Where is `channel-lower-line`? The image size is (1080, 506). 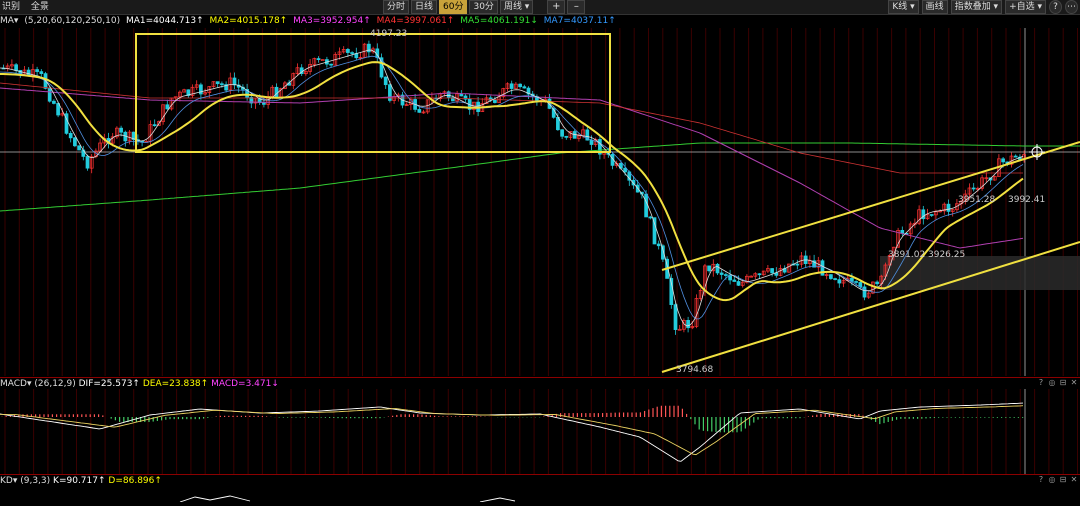 channel-lower-line is located at coordinates (870, 307).